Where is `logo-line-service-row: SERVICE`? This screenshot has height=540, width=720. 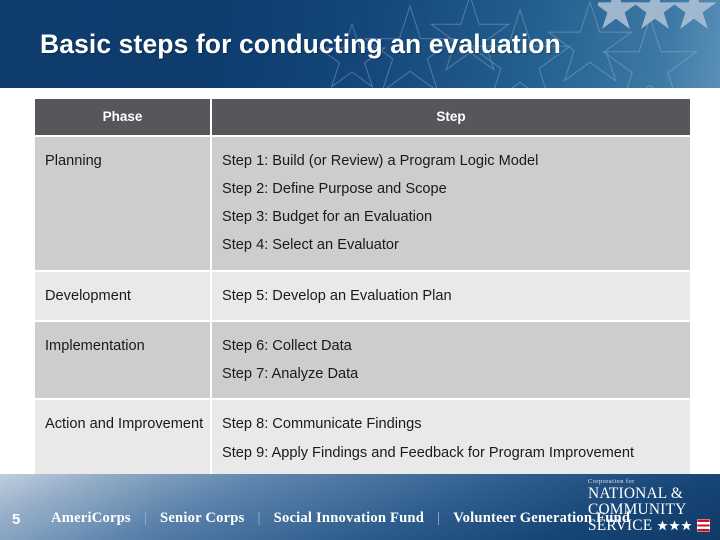 logo-line-service-row: SERVICE is located at coordinates (650, 525).